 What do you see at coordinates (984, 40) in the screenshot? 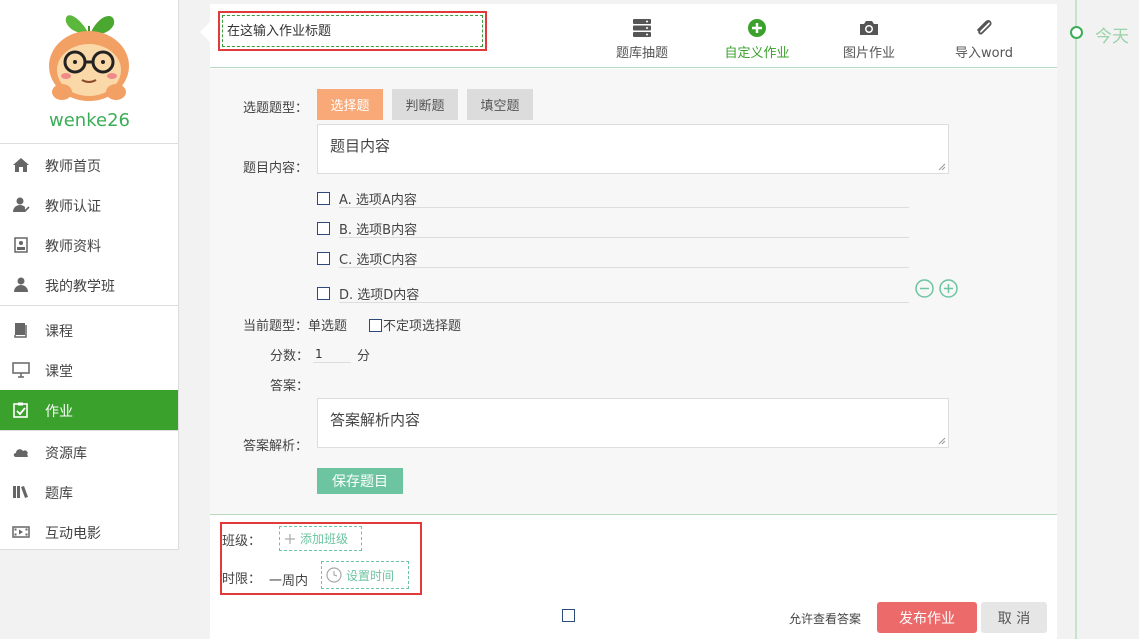
I see `tab-import-word: 导入word` at bounding box center [984, 40].